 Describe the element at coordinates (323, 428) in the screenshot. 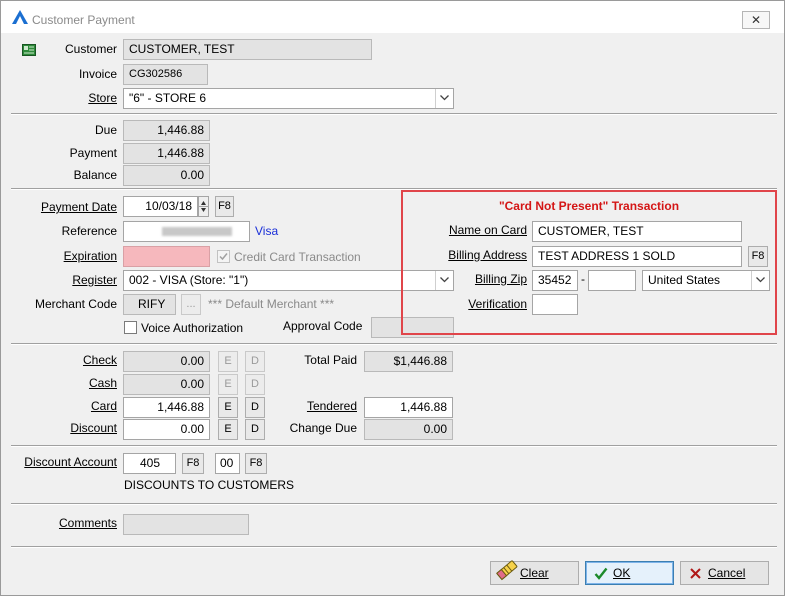

I see `change-due-label: Change Due` at that location.